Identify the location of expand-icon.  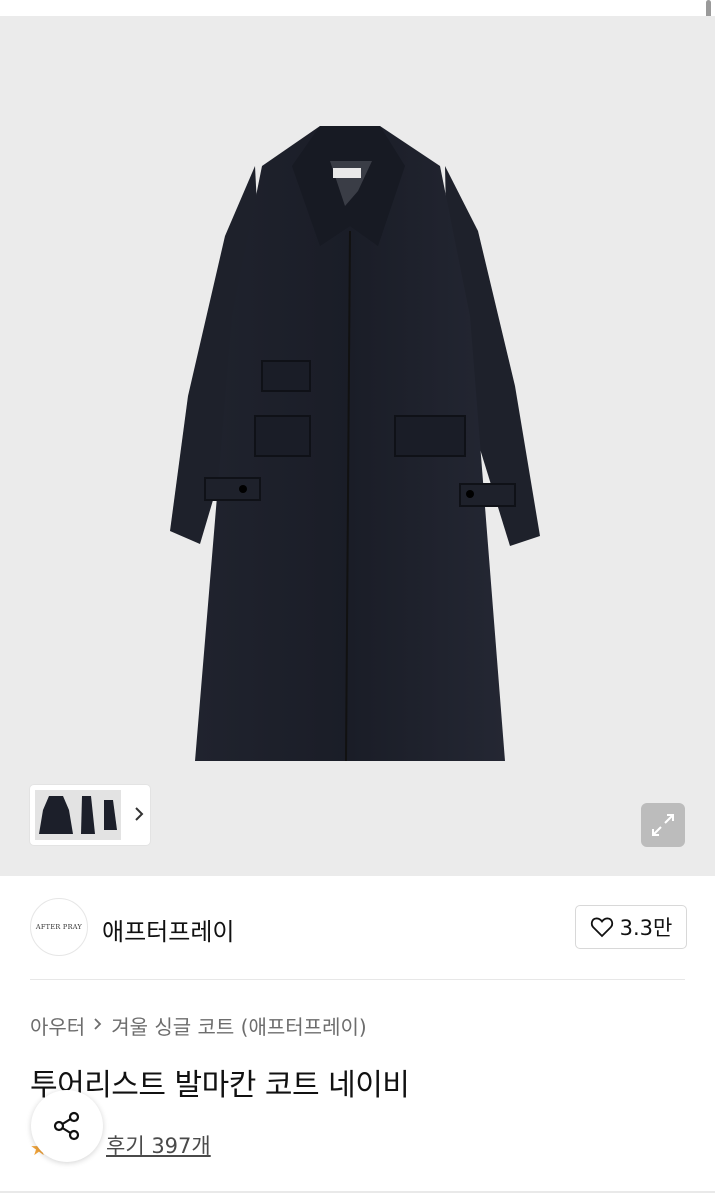
(663, 825).